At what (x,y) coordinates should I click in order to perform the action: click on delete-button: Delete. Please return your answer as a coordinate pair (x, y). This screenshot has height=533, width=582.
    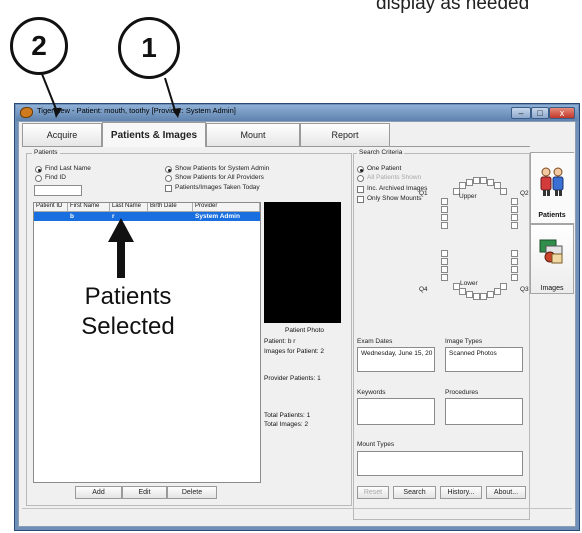
    Looking at the image, I should click on (192, 492).